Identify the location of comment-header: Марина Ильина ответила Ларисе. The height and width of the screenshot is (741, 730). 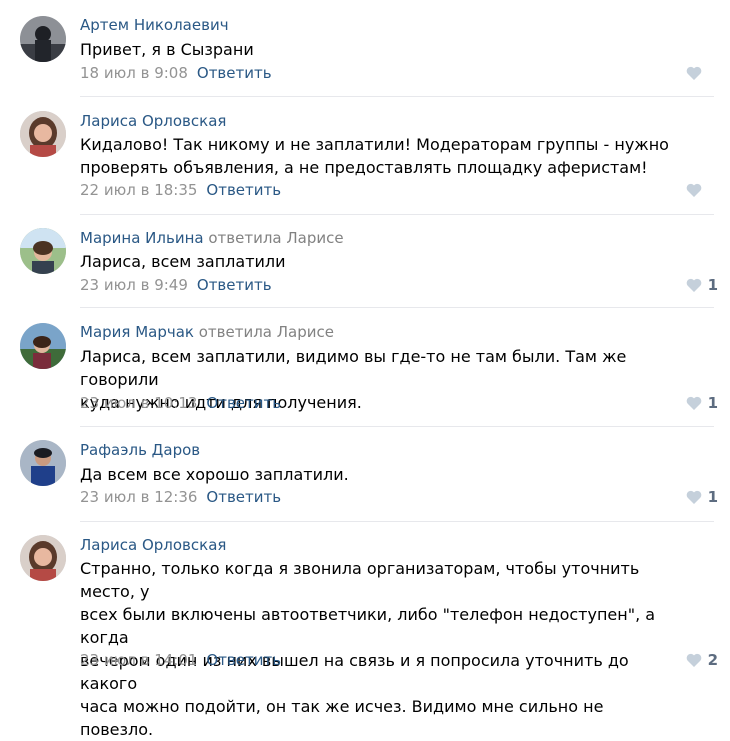
(212, 238).